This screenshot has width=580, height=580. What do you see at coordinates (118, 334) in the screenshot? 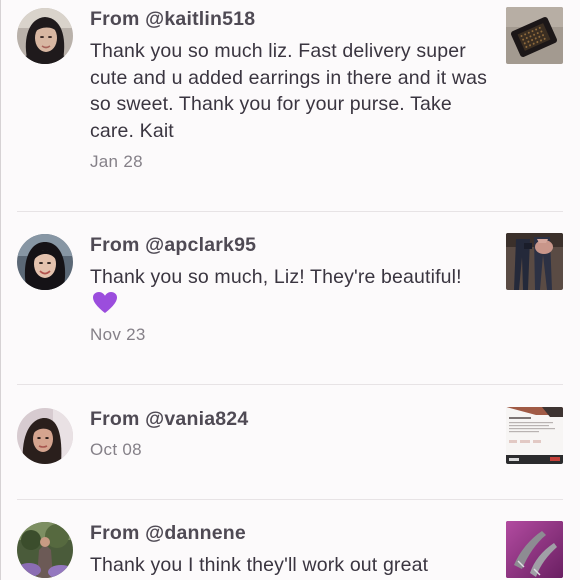
I see `note-date: Nov 23` at bounding box center [118, 334].